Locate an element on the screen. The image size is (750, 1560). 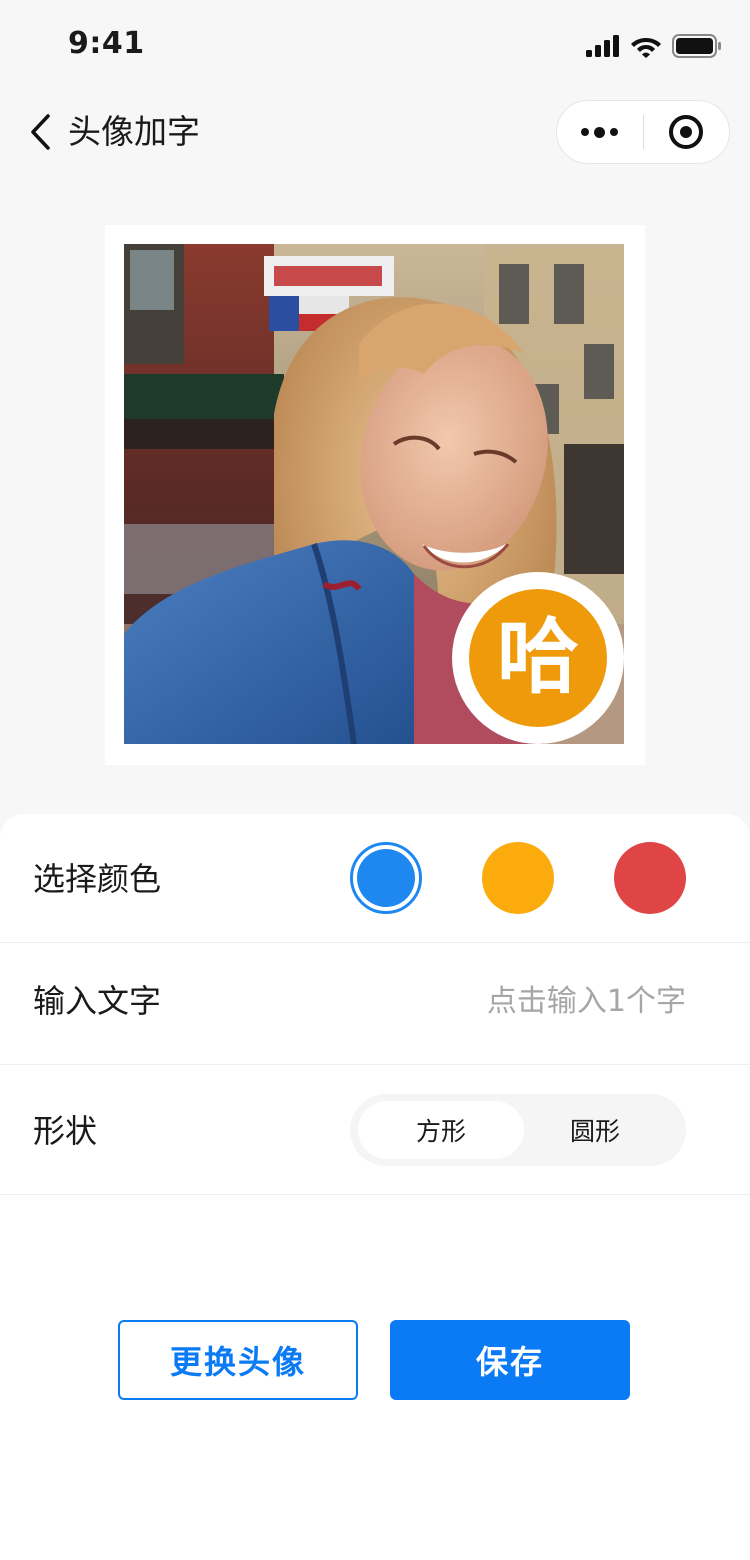
color-swatch-orange is located at coordinates (518, 878).